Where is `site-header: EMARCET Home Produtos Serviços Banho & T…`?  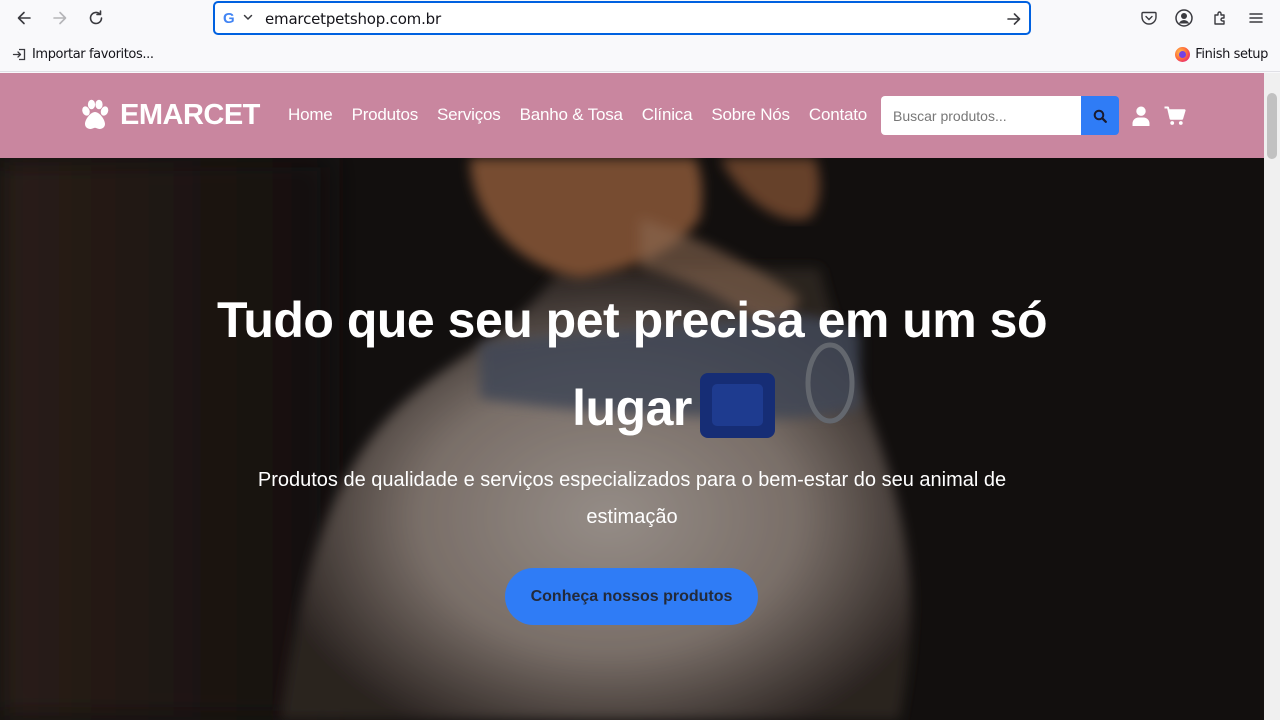
site-header: EMARCET Home Produtos Serviços Banho & T… is located at coordinates (632, 115).